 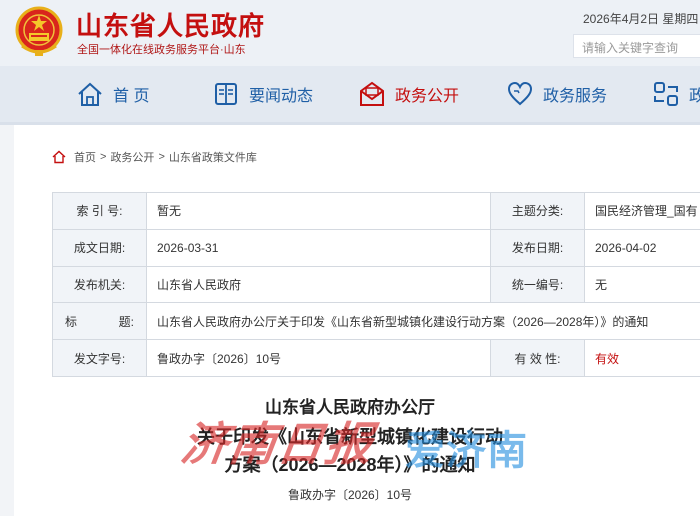 What do you see at coordinates (372, 93) in the screenshot?
I see `mail-icon` at bounding box center [372, 93].